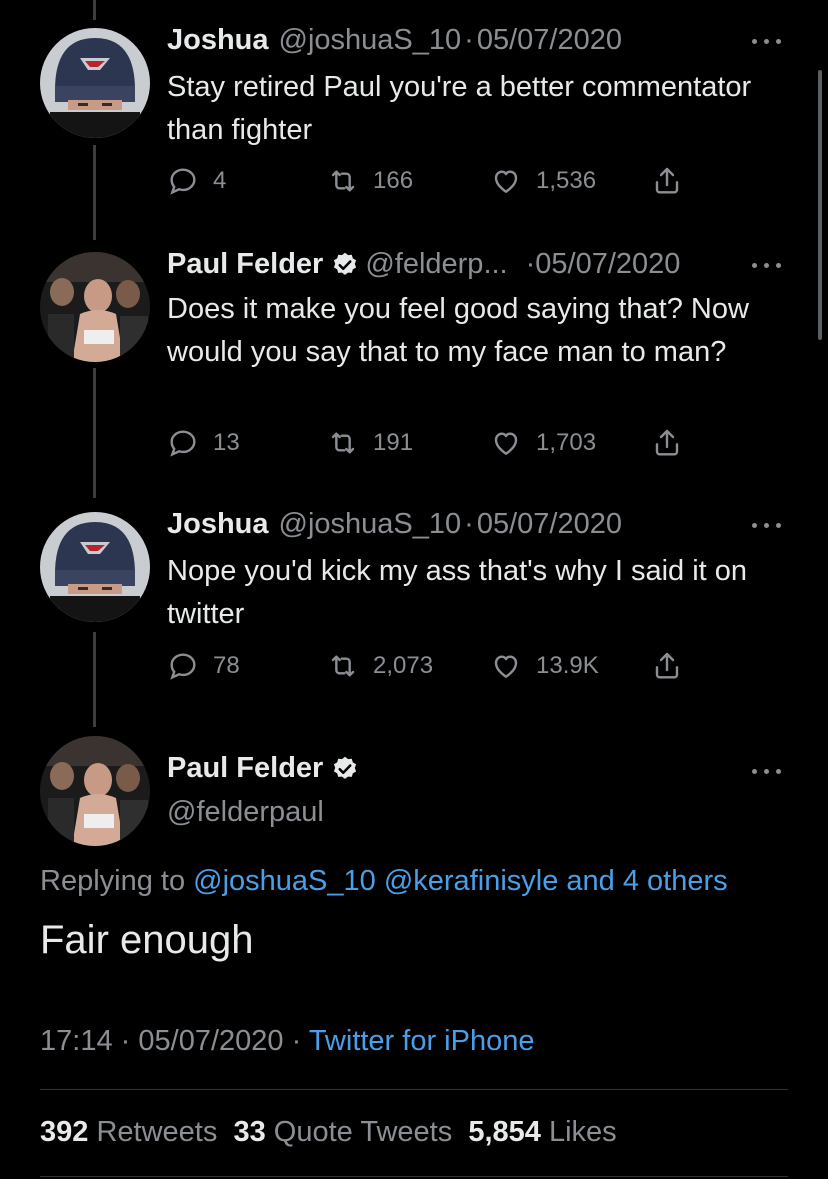 This screenshot has width=828, height=1179. I want to click on like-count: 1,536, so click(566, 180).